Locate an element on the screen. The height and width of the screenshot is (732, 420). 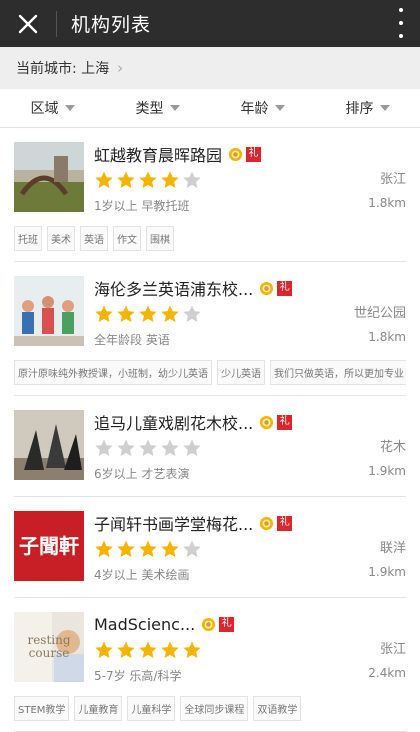
tag-list: STEM教学 儿童教育 儿童科学 全球同步课程 双语教学 is located at coordinates (210, 713).